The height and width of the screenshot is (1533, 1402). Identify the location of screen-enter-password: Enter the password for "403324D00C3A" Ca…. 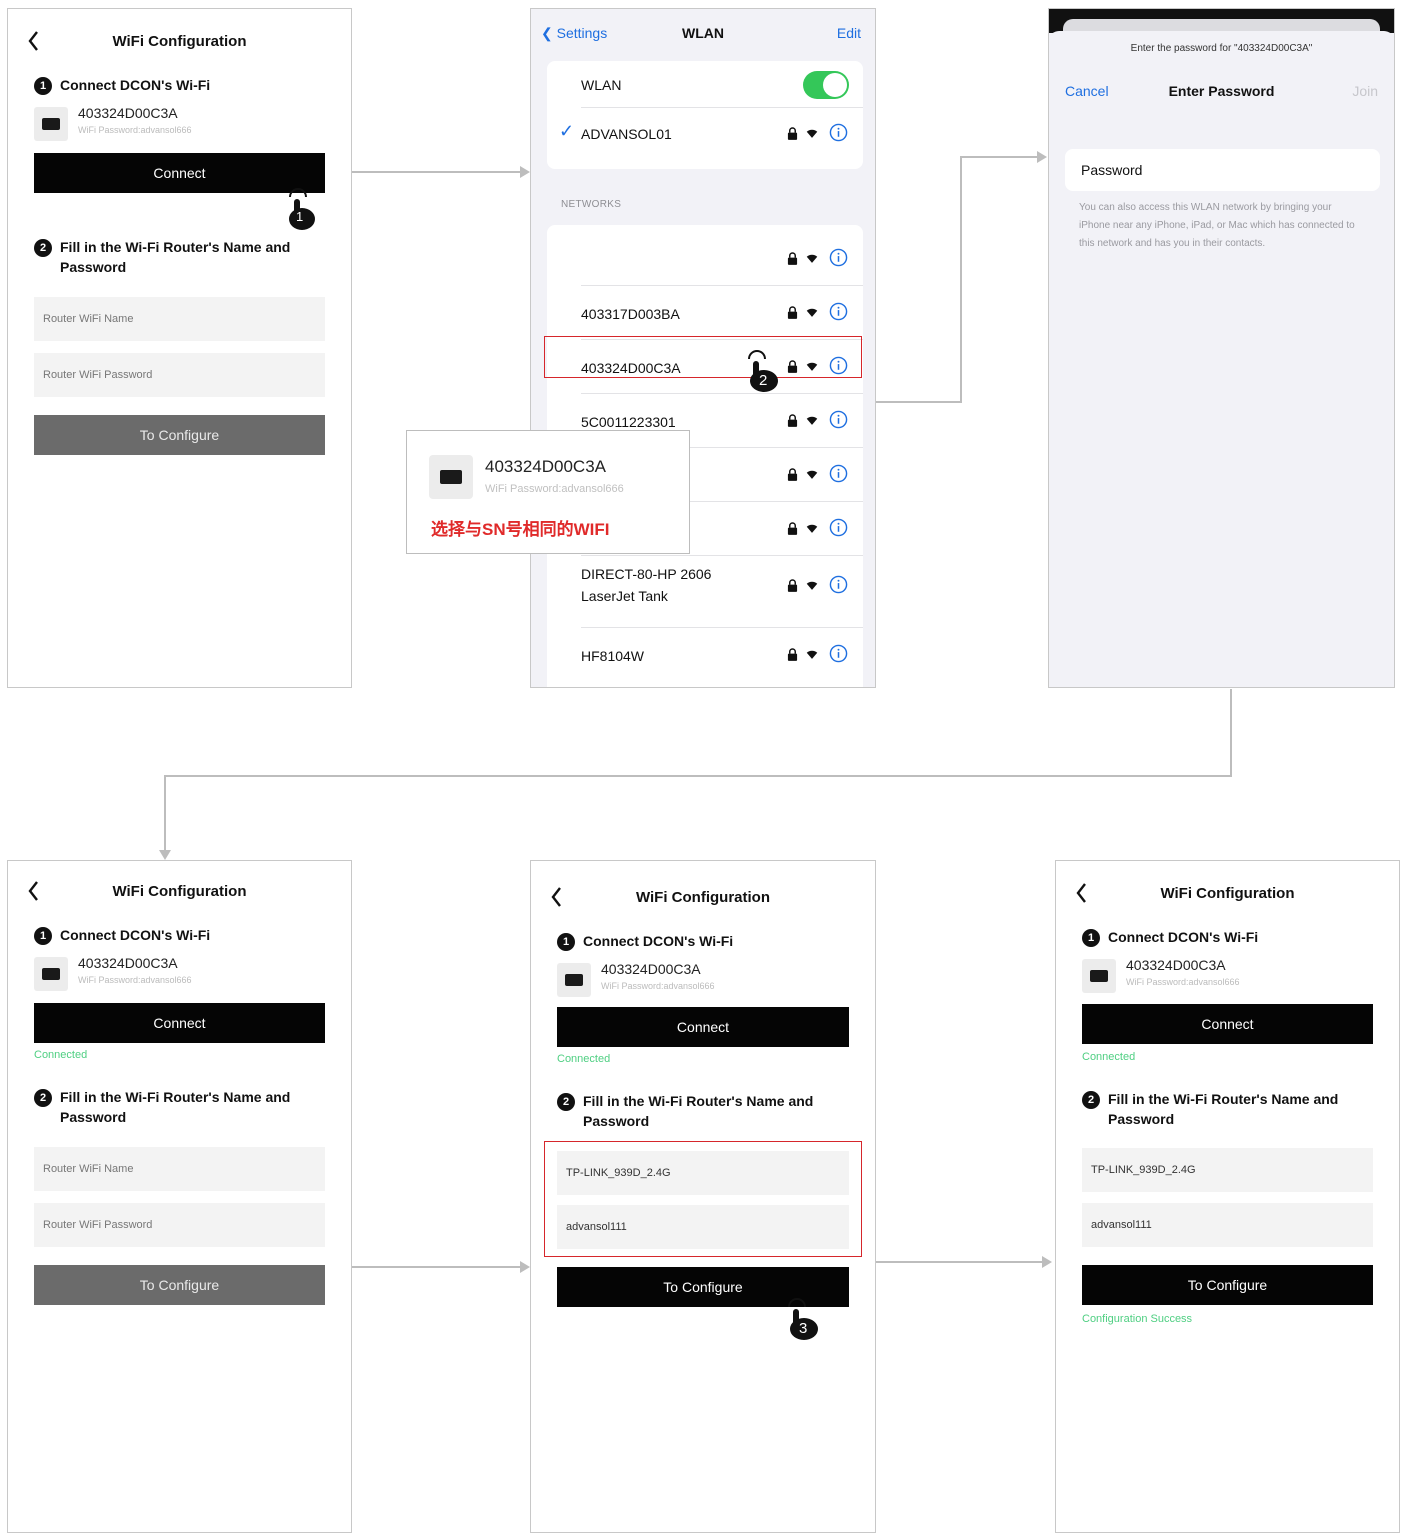
(1221, 348).